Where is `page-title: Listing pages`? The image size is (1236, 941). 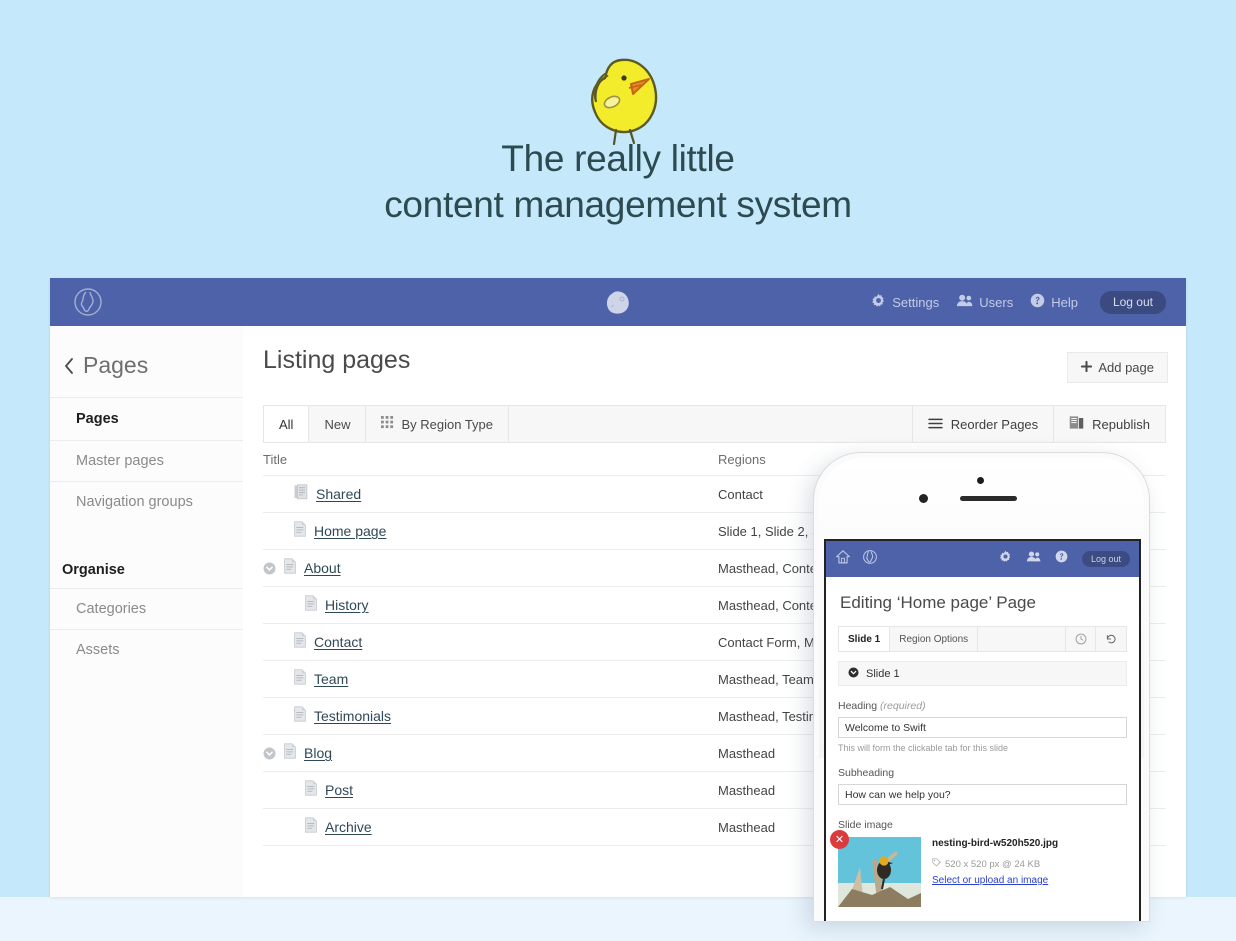
page-title: Listing pages is located at coordinates (337, 360).